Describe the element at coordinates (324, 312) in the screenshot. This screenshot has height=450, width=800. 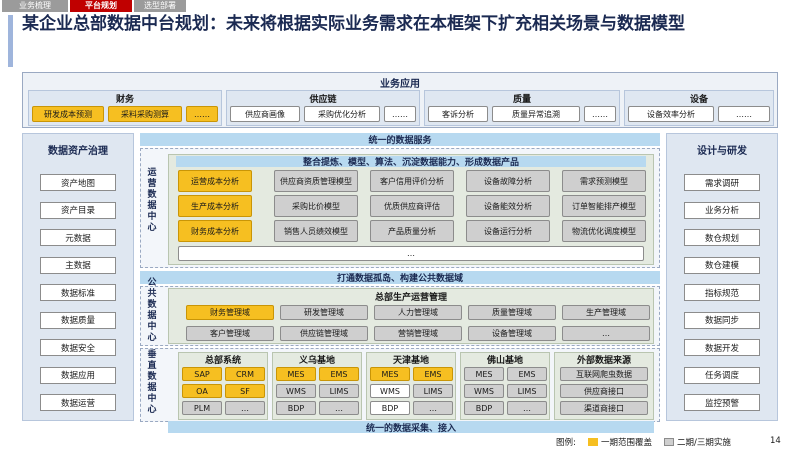
I see `public-domain-box: 研发管理域` at that location.